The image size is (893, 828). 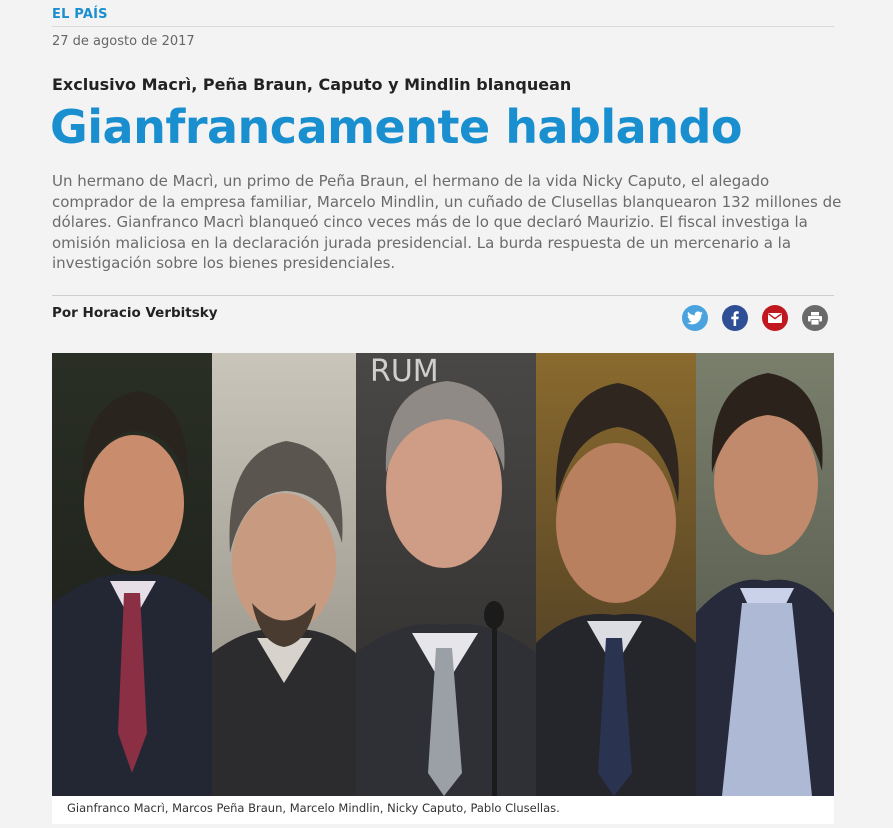 What do you see at coordinates (135, 313) in the screenshot?
I see `byline: Por Horacio Verbitsky` at bounding box center [135, 313].